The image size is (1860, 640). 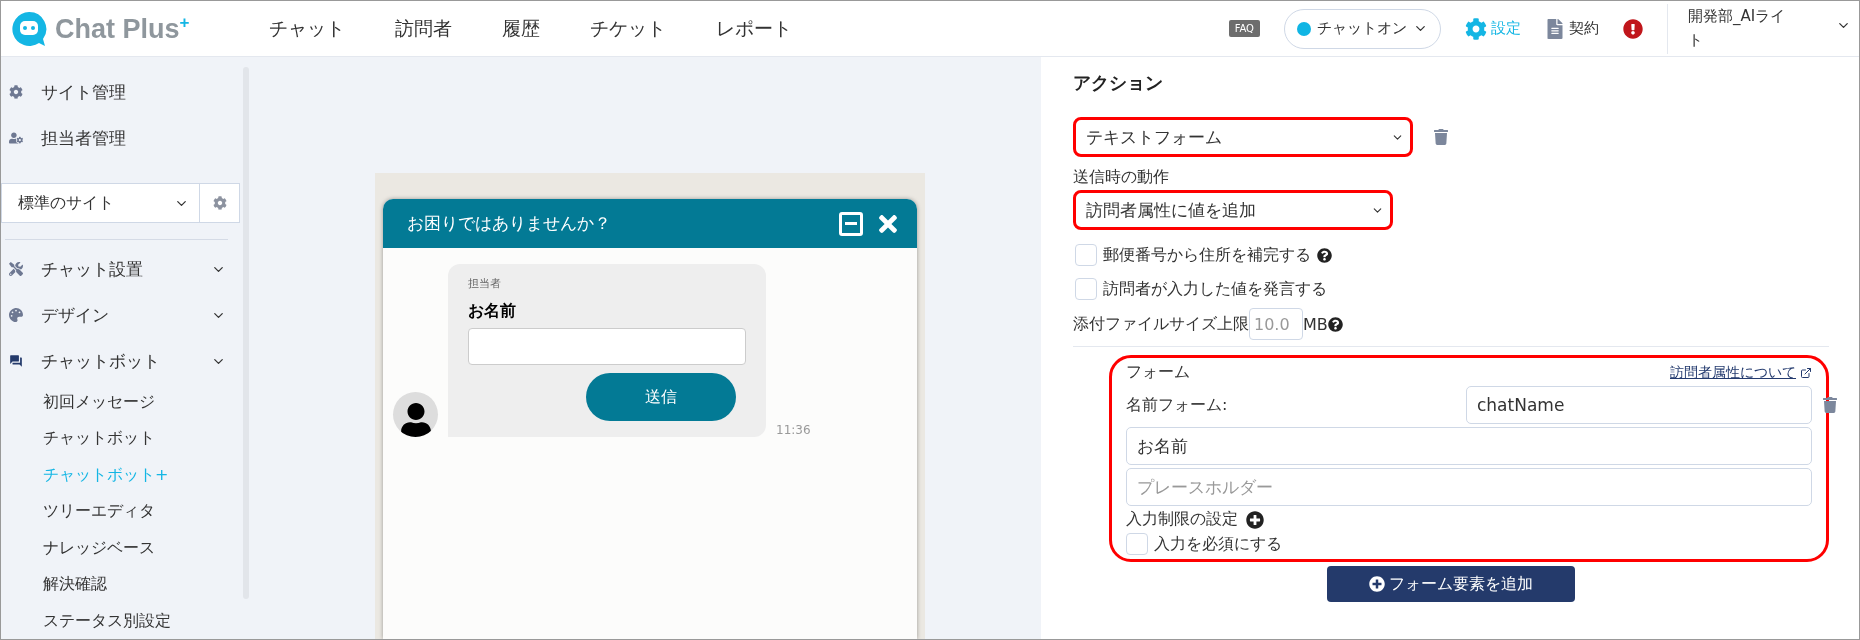 I want to click on site-select: 標準のサイト, so click(x=100, y=203).